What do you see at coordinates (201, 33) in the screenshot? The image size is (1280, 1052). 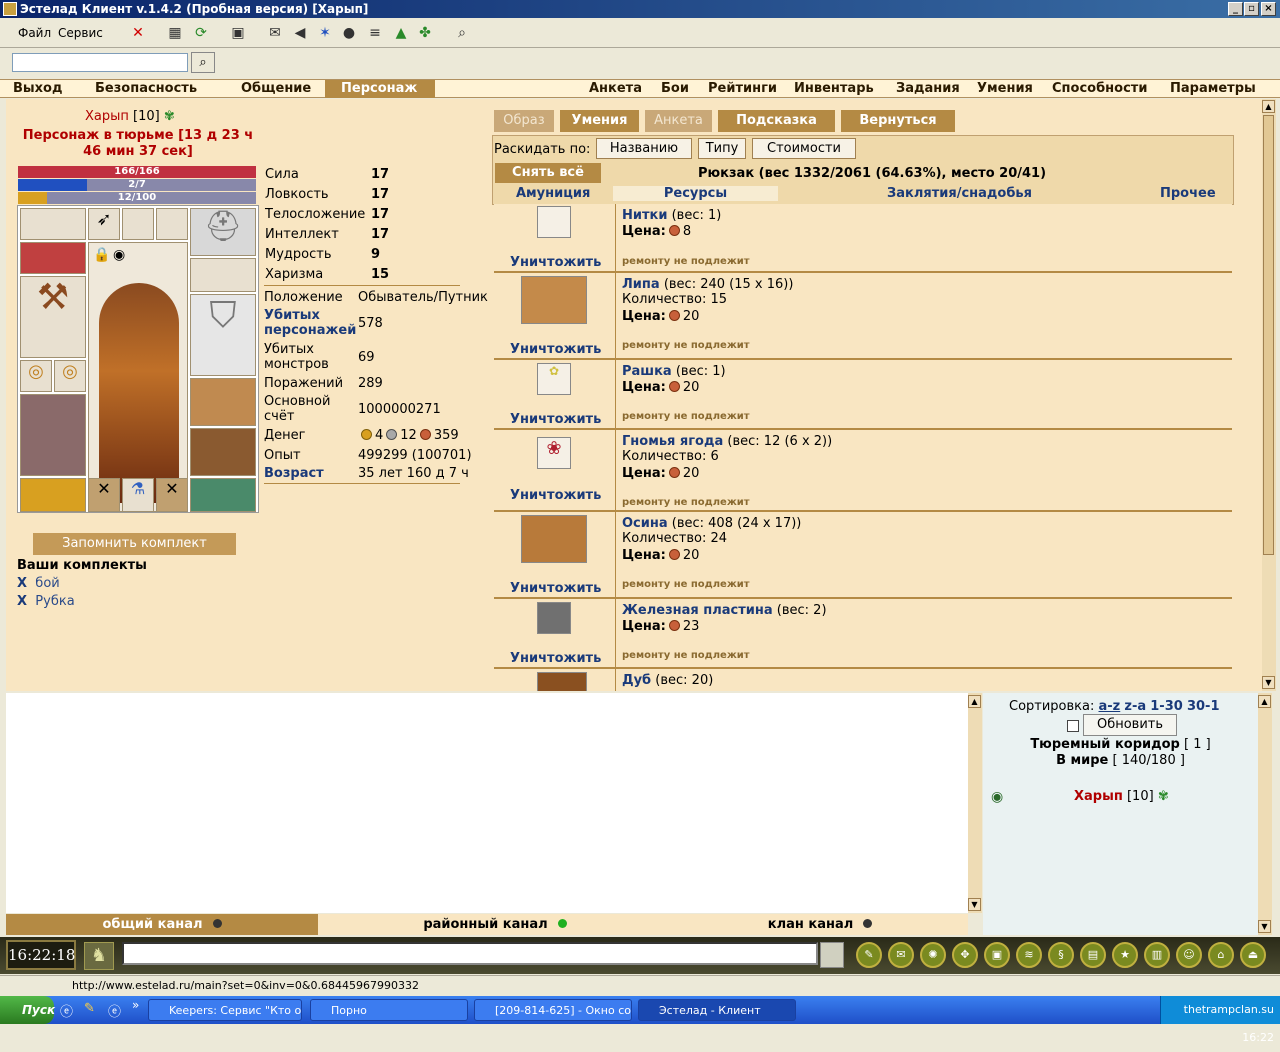 I see `refresh-icon: ⟳` at bounding box center [201, 33].